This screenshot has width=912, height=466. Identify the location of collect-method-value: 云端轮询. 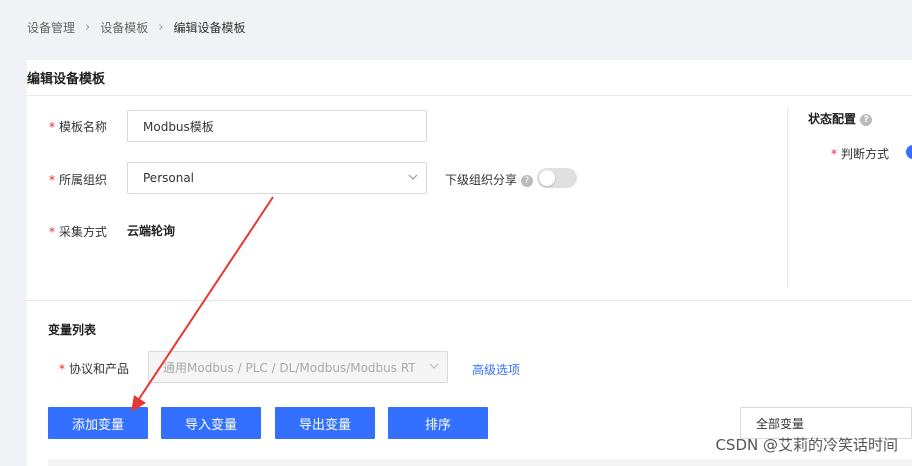
(151, 231).